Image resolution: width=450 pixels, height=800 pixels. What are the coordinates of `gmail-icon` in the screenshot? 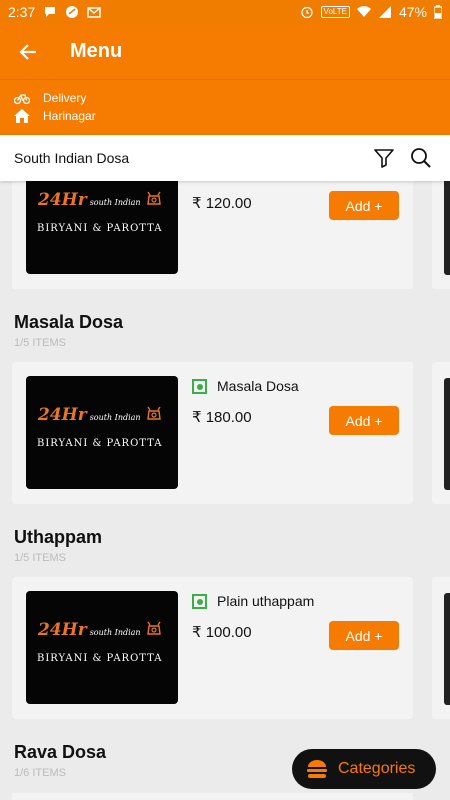 It's located at (94, 12).